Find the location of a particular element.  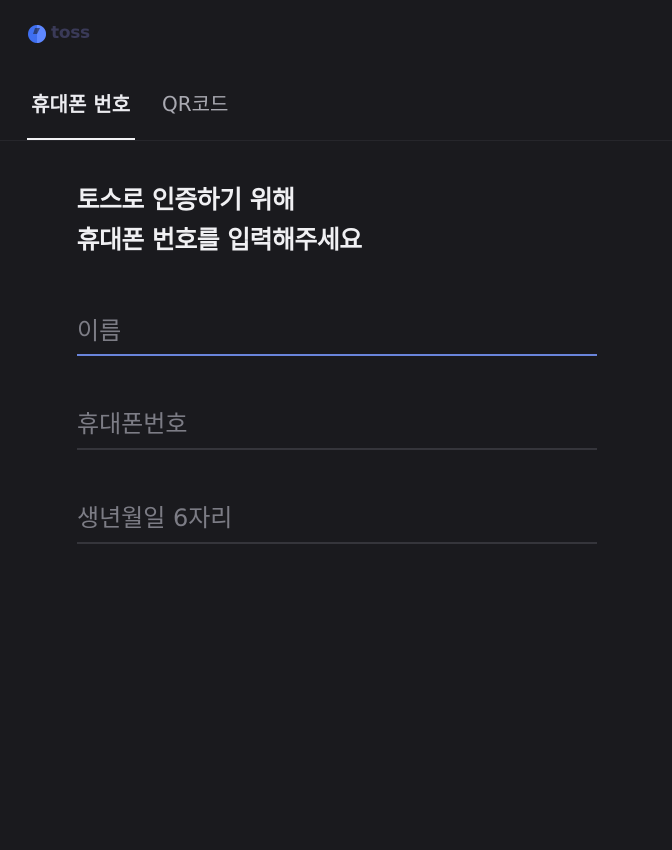

active-tab-indicator is located at coordinates (81, 139).